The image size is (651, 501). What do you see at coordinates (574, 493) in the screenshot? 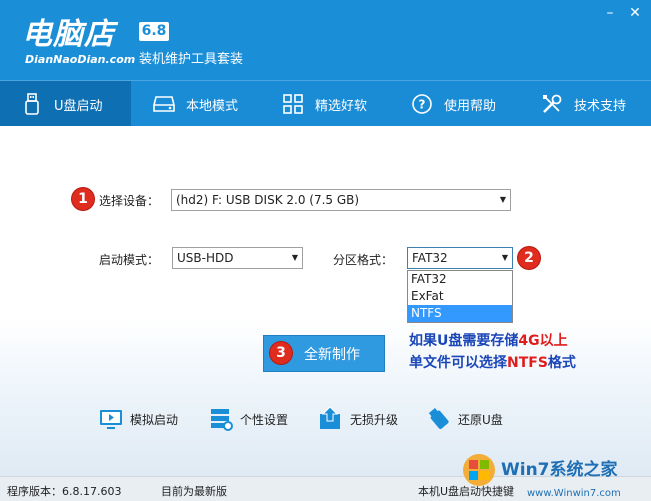
I see `watermark-url: www.Winwin7.com` at bounding box center [574, 493].